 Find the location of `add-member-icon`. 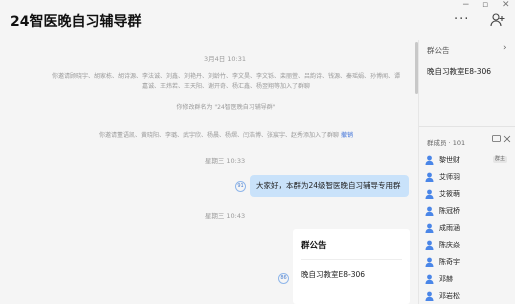

add-member-icon is located at coordinates (498, 20).